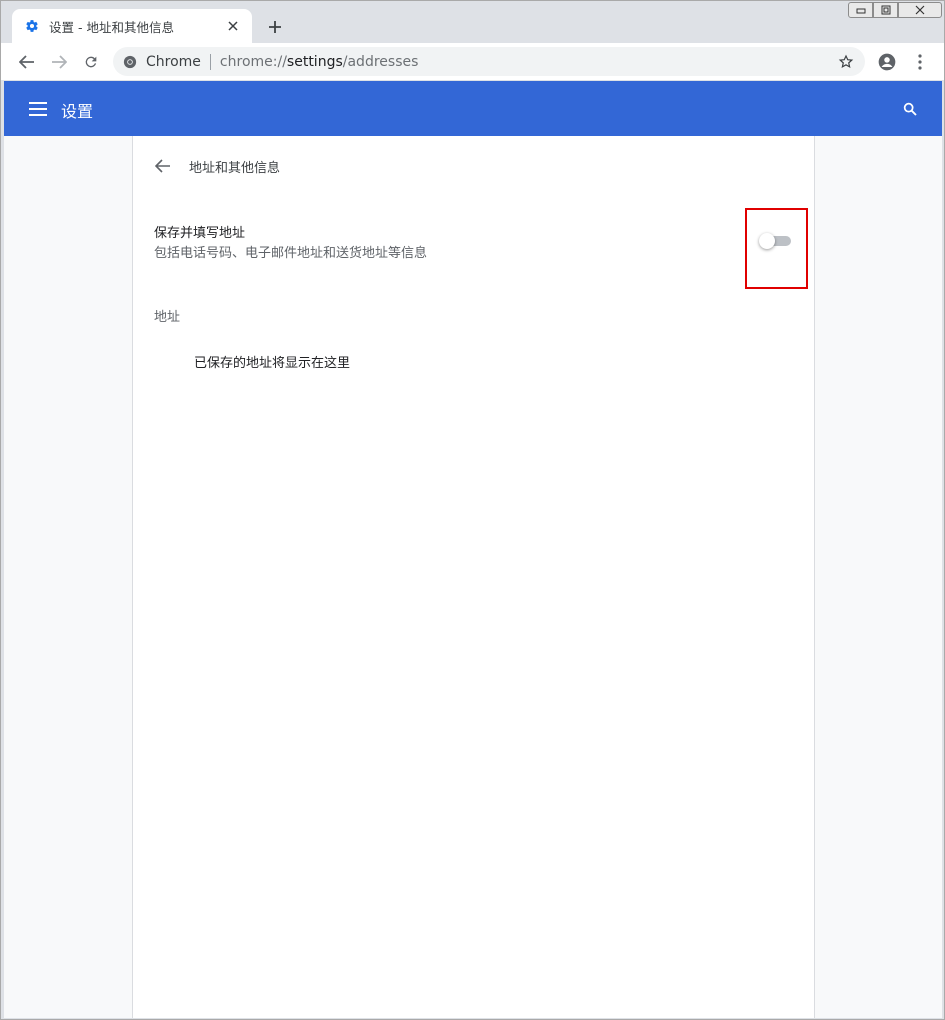 The width and height of the screenshot is (945, 1020). Describe the element at coordinates (253, 61) in the screenshot. I see `url-scheme: chrome://` at that location.